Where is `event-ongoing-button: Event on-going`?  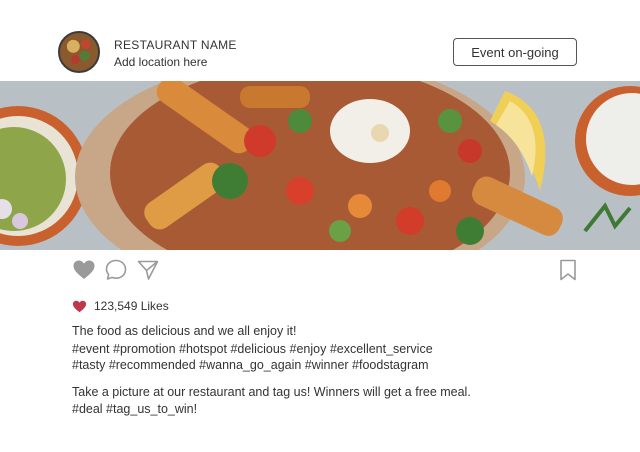
event-ongoing-button: Event on-going is located at coordinates (515, 52).